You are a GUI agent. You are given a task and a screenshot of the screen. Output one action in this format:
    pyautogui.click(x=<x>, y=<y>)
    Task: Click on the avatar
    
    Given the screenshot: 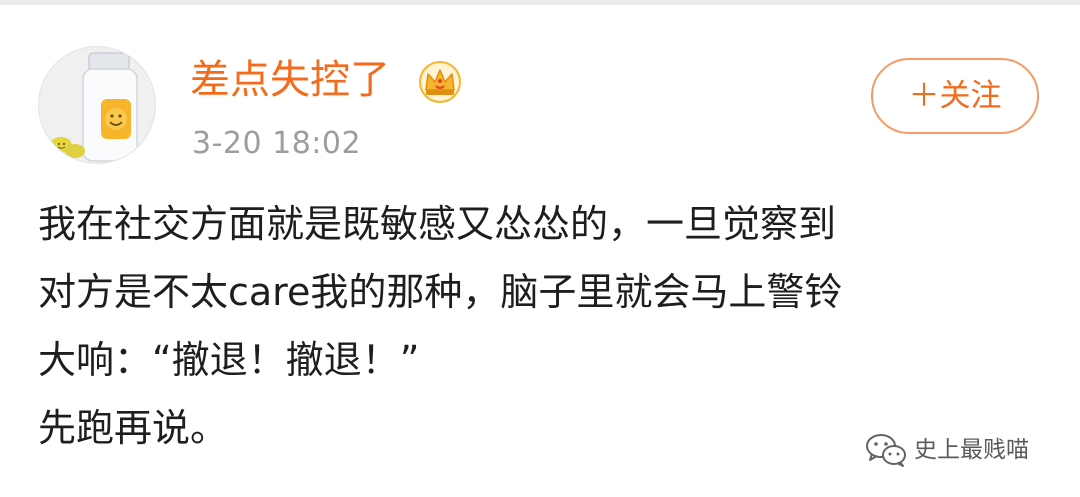 What is the action you would take?
    pyautogui.click(x=97, y=105)
    